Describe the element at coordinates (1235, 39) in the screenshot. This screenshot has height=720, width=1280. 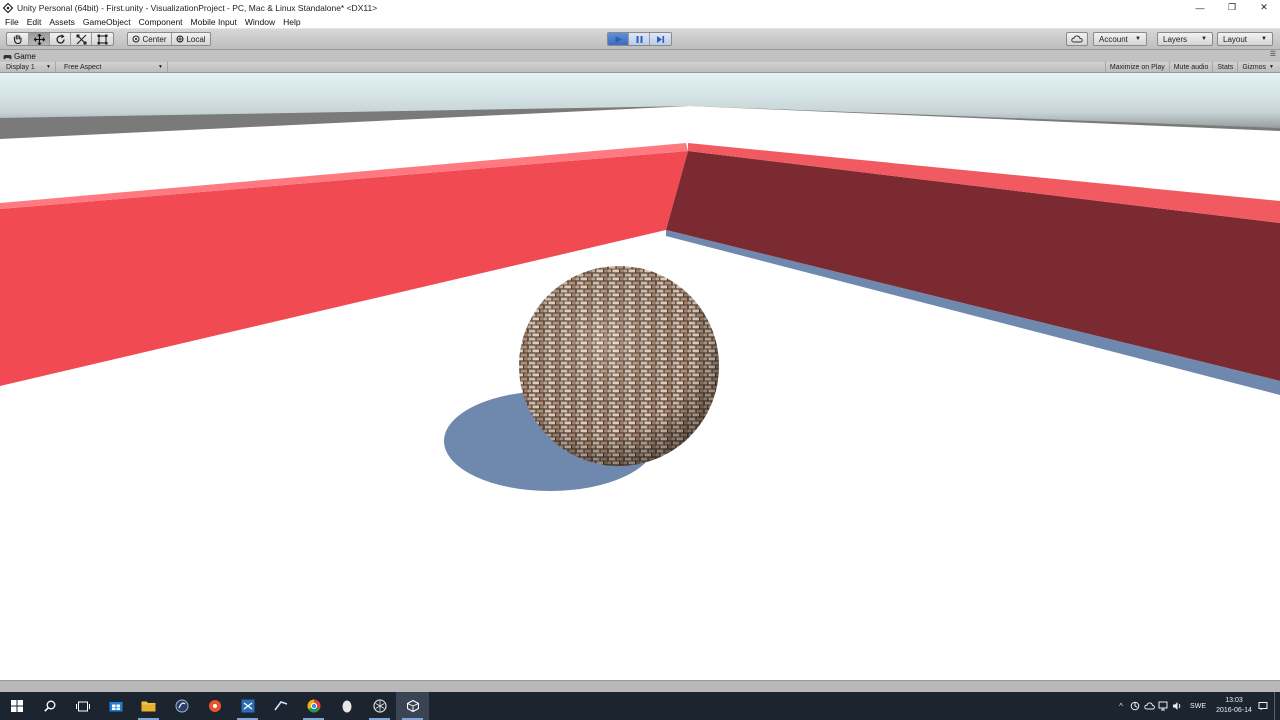
I see `layout-label: Layout` at that location.